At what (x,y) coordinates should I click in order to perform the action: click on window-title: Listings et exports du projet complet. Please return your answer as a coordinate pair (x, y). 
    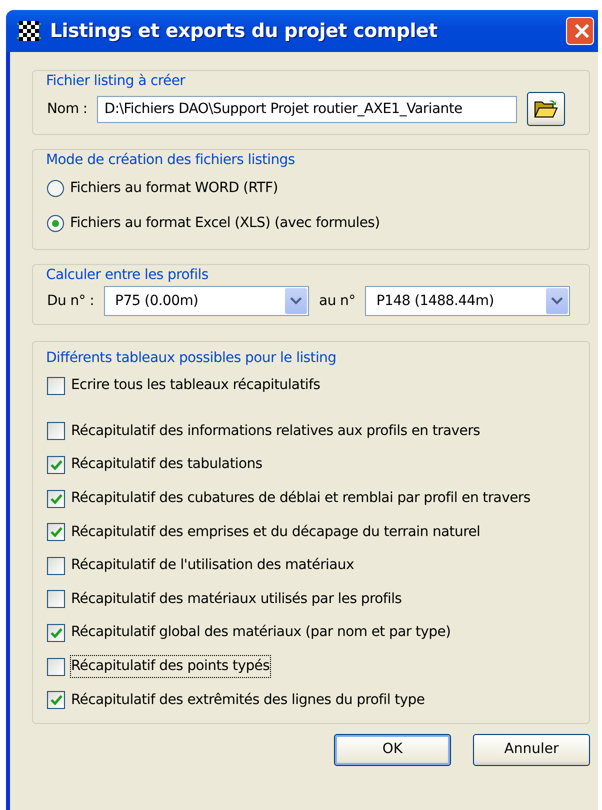
    Looking at the image, I should click on (244, 31).